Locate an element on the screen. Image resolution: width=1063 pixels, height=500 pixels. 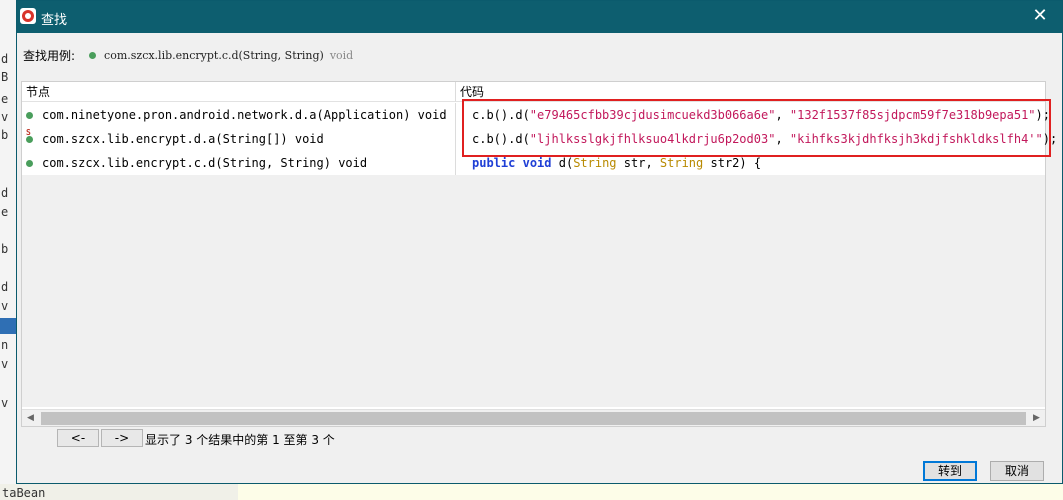
results-status: 显示了 3 个结果中的第 1 至第 3 个 is located at coordinates (240, 440).